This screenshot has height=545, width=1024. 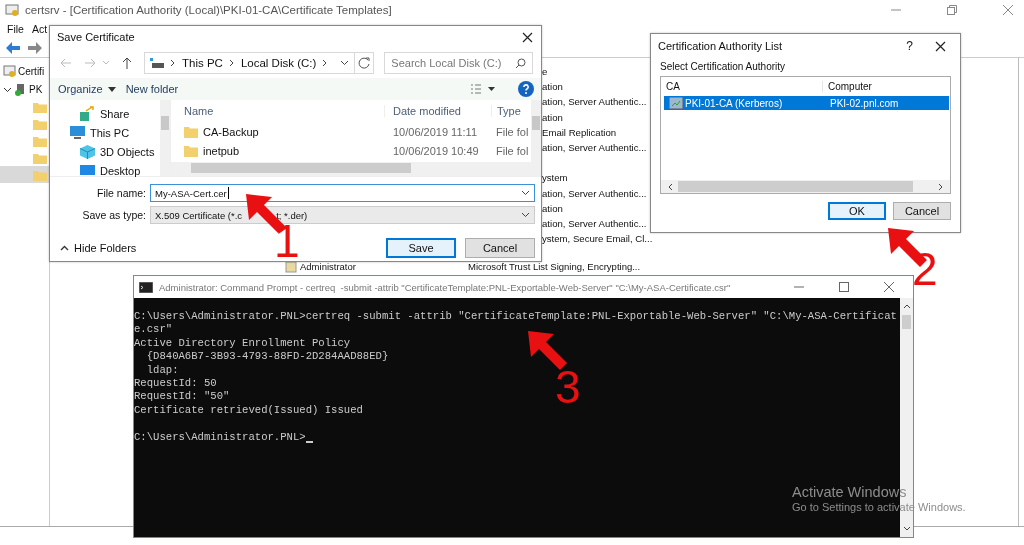 What do you see at coordinates (98, 248) in the screenshot?
I see `hide-folders-button: Hide Folders` at bounding box center [98, 248].